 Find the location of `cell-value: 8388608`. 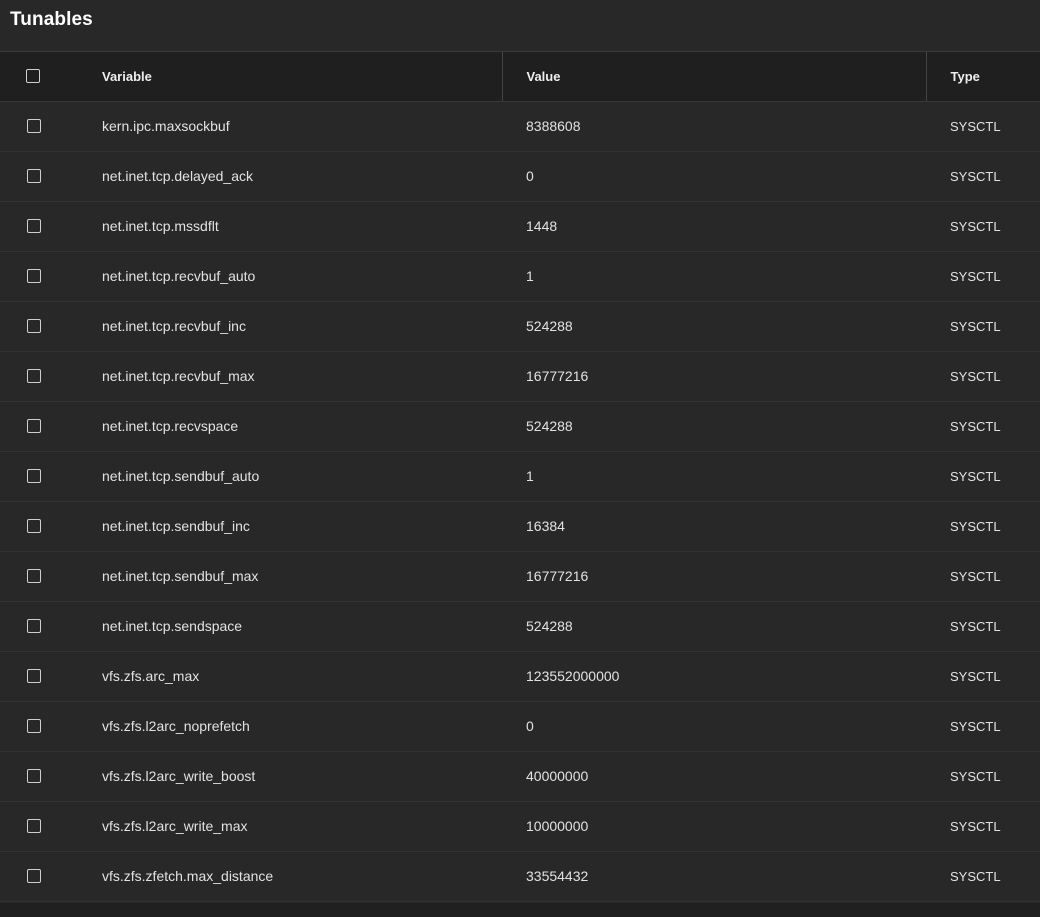

cell-value: 8388608 is located at coordinates (714, 126).